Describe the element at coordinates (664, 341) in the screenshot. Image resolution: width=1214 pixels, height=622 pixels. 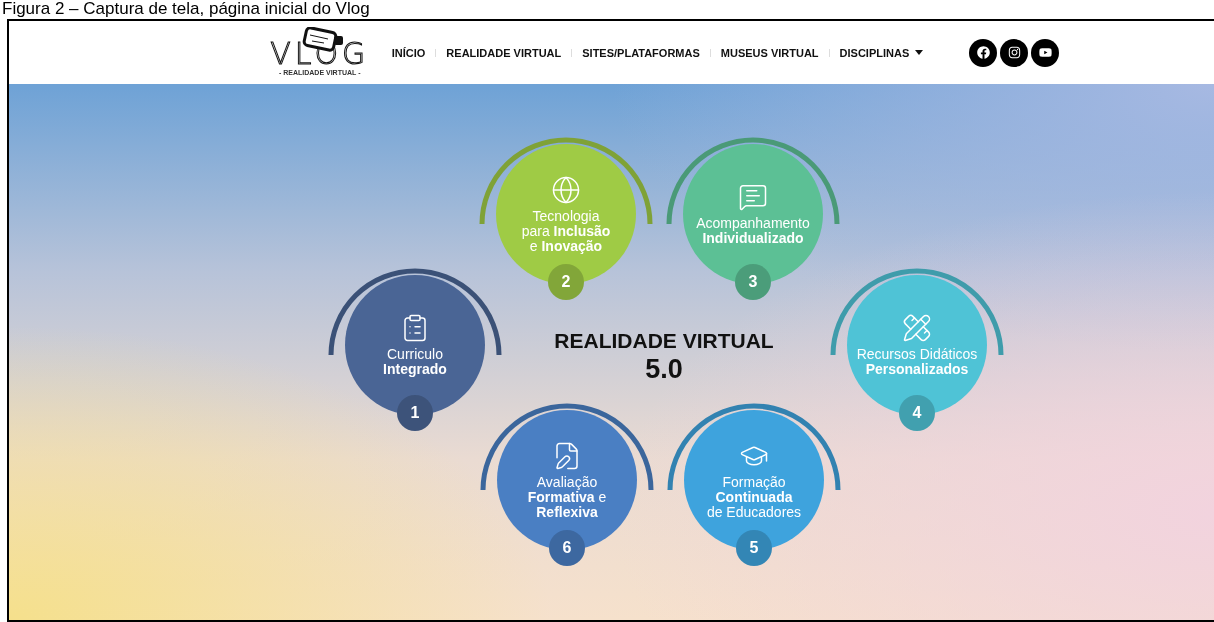
I see `hero-title: REALIDADE VIRTUAL` at that location.